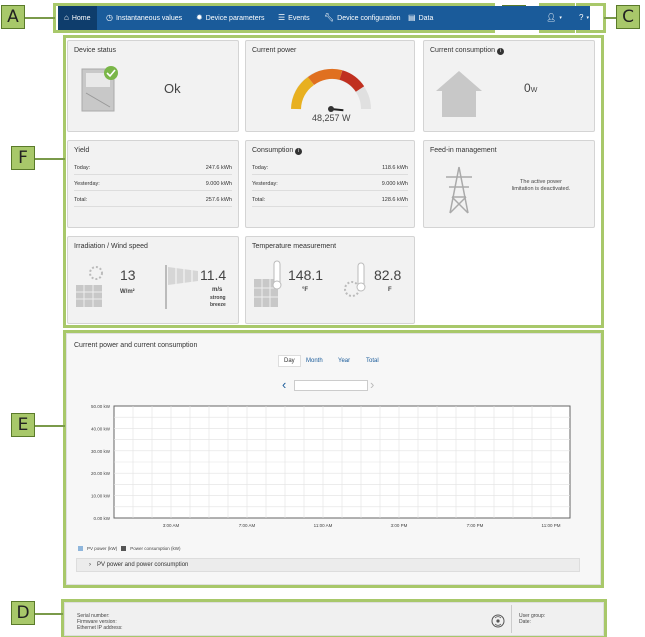  Describe the element at coordinates (218, 298) in the screenshot. I see `wind-description-1: strong` at that location.